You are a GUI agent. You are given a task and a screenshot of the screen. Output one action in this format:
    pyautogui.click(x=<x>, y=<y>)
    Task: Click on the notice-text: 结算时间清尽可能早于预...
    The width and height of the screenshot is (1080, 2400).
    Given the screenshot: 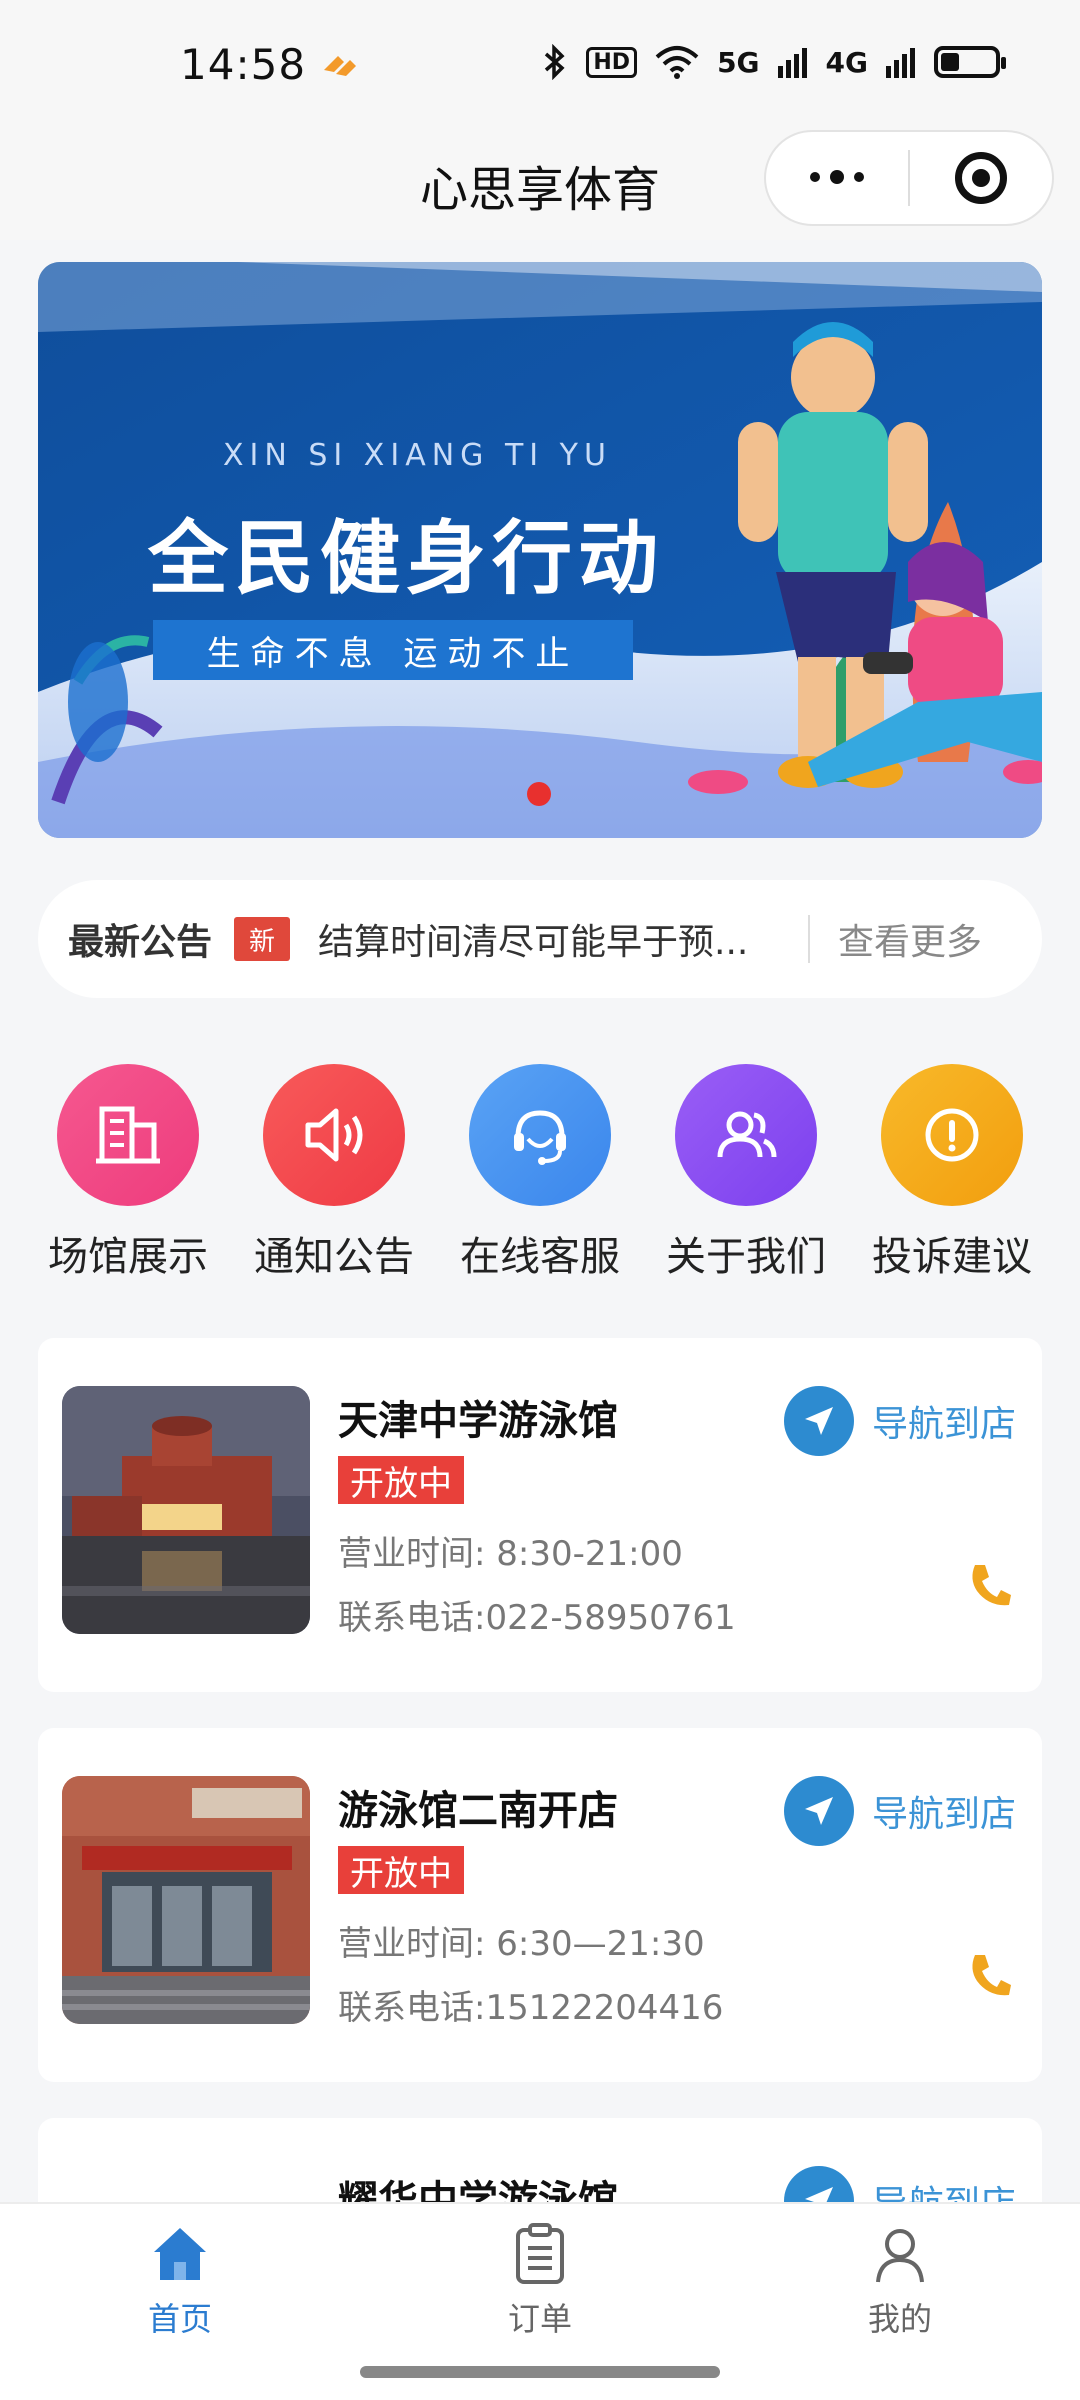 What is the action you would take?
    pyautogui.click(x=553, y=939)
    